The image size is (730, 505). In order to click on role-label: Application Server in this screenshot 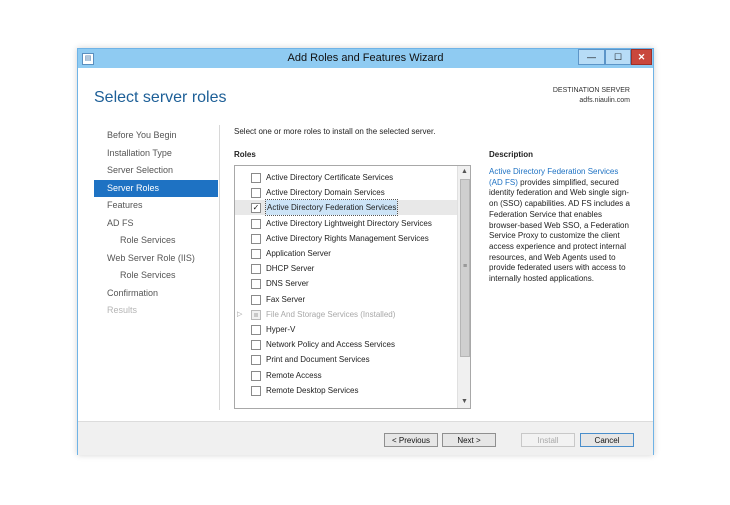, I will do `click(298, 253)`.